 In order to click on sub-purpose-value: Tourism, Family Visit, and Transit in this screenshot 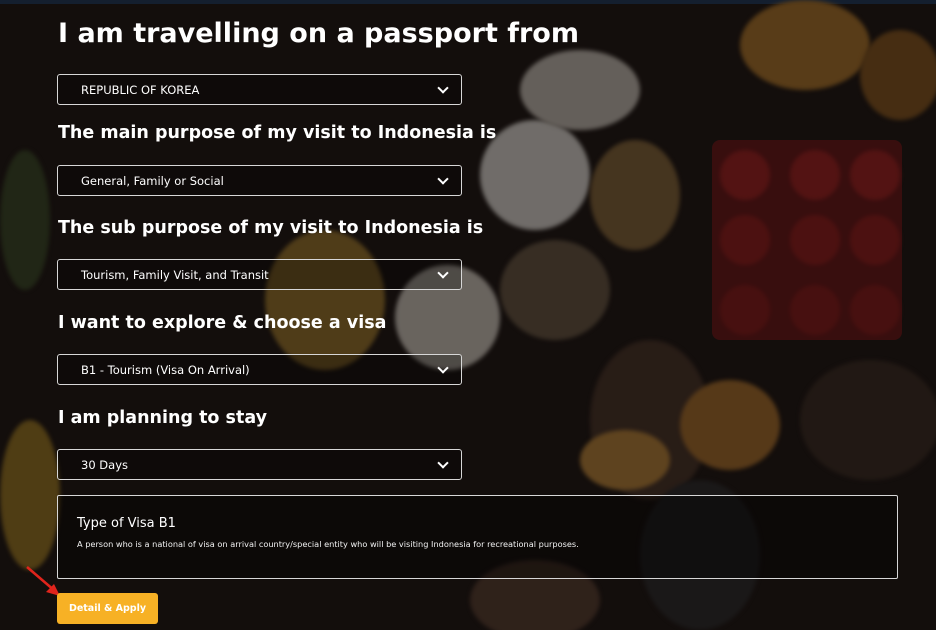, I will do `click(175, 274)`.